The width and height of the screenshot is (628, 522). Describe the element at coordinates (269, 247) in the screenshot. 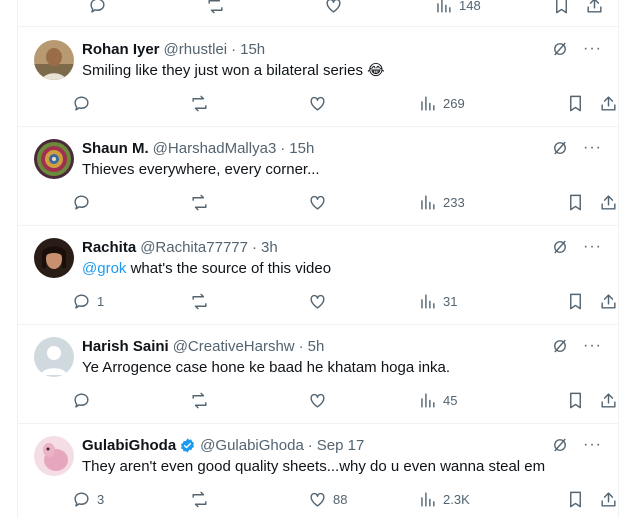

I see `timestamp: 3h` at that location.